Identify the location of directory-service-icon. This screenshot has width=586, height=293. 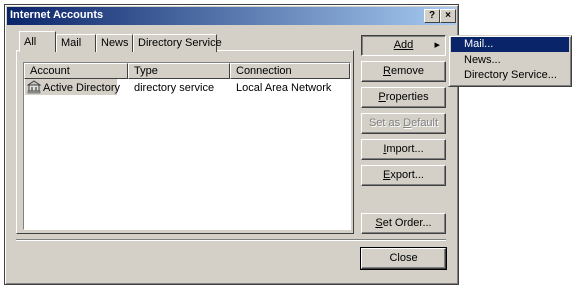
(34, 87).